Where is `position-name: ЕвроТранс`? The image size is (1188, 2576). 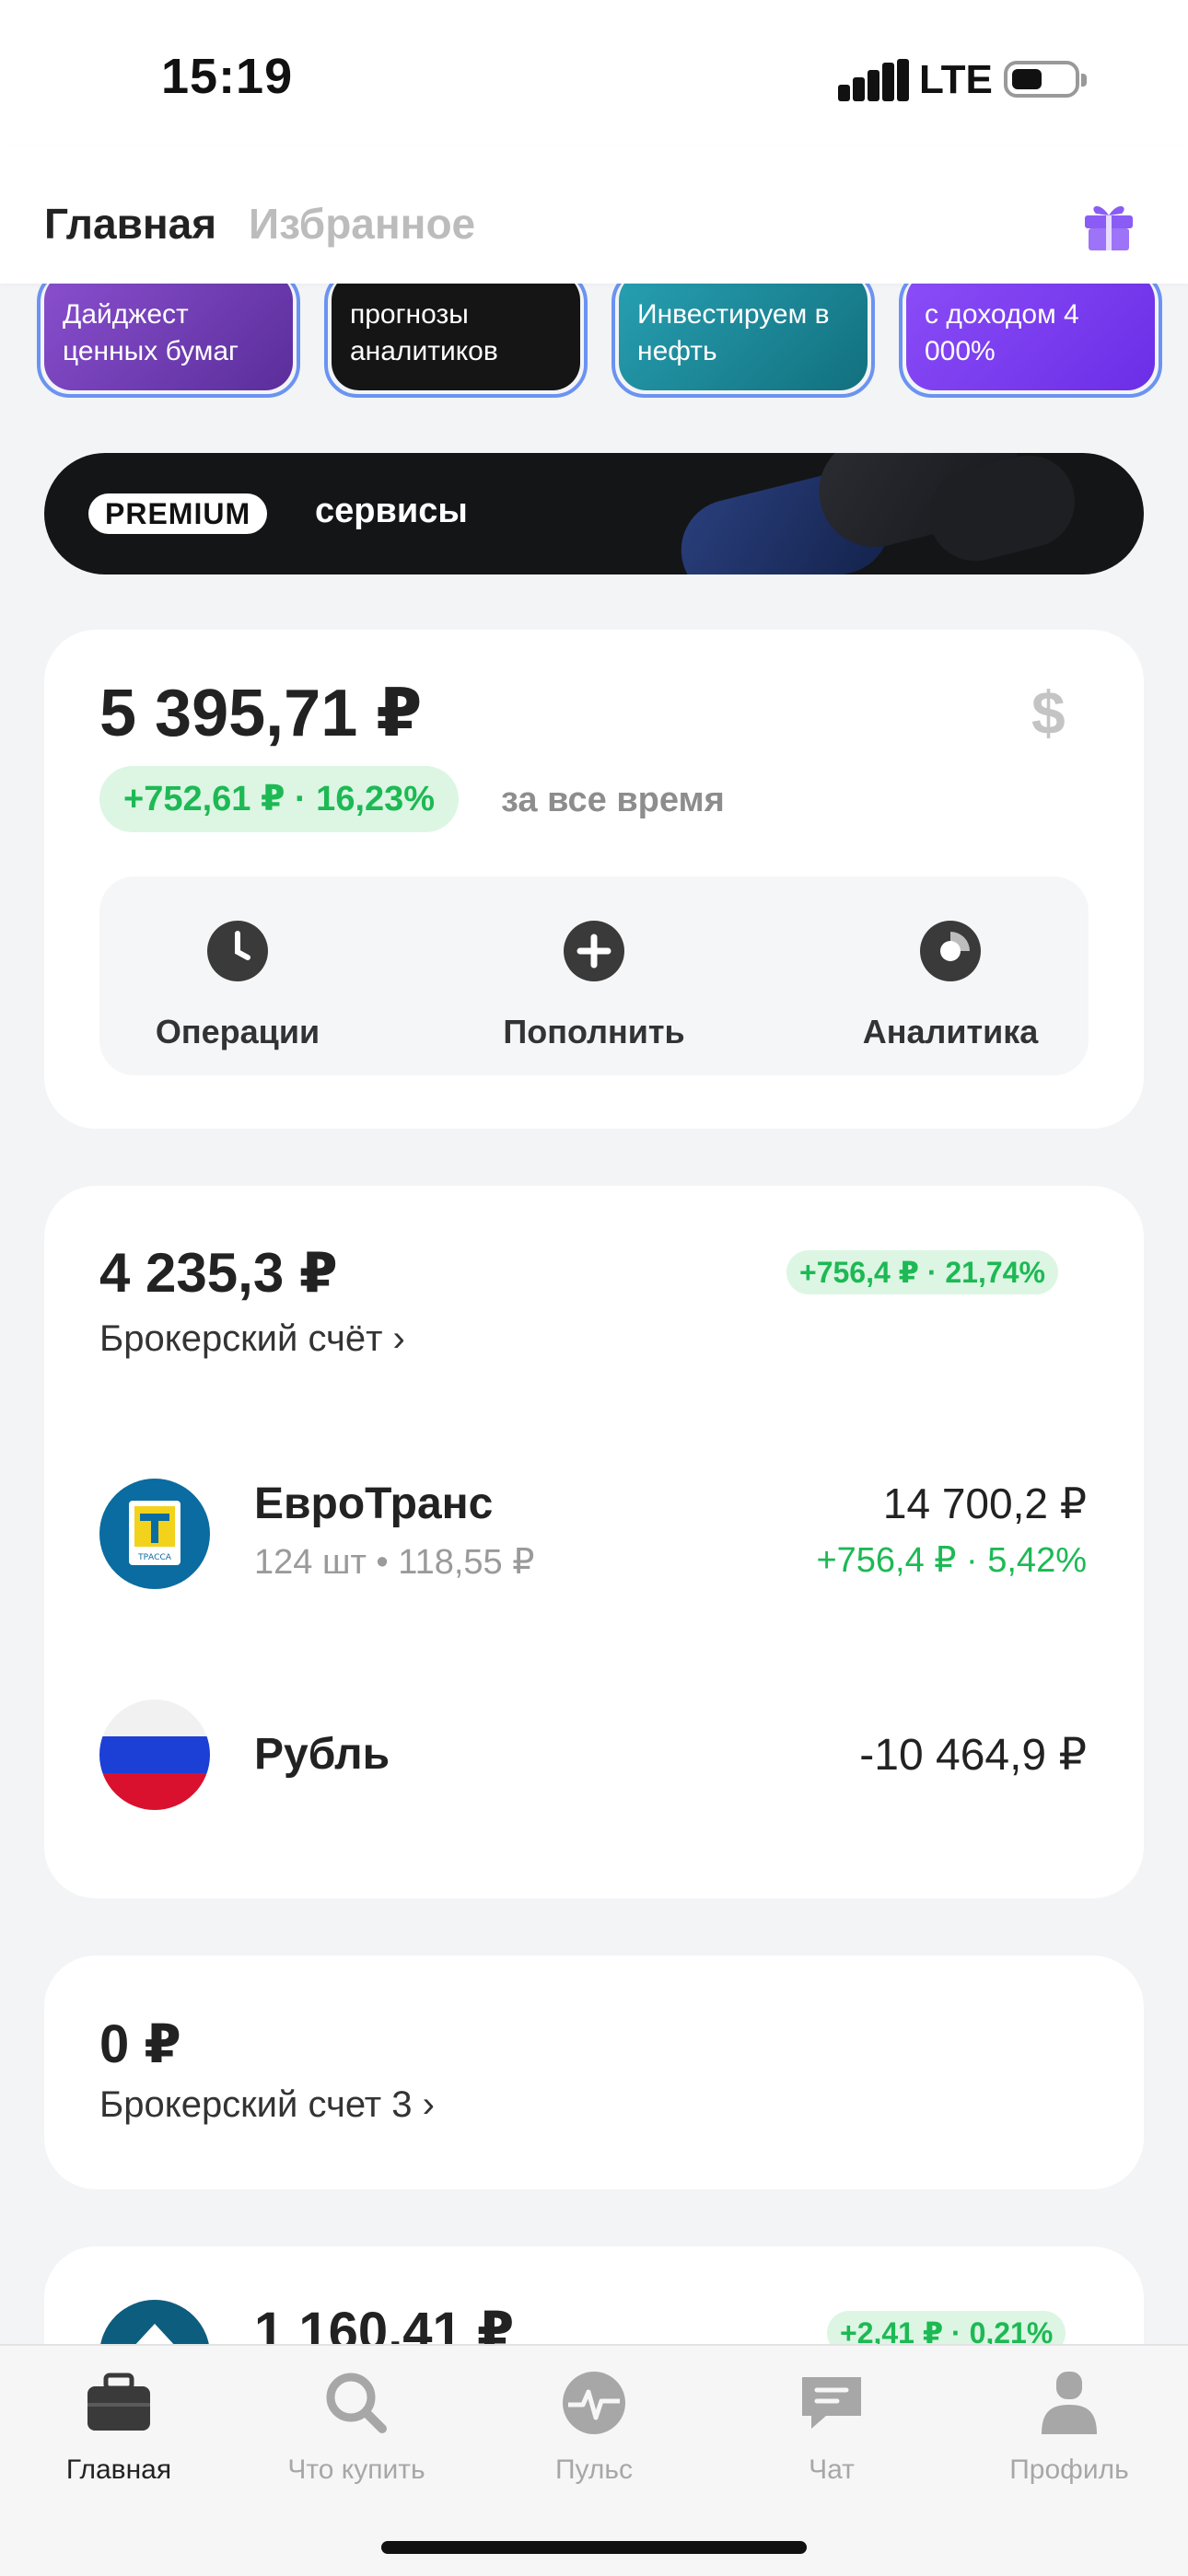
position-name: ЕвроТранс is located at coordinates (373, 1504).